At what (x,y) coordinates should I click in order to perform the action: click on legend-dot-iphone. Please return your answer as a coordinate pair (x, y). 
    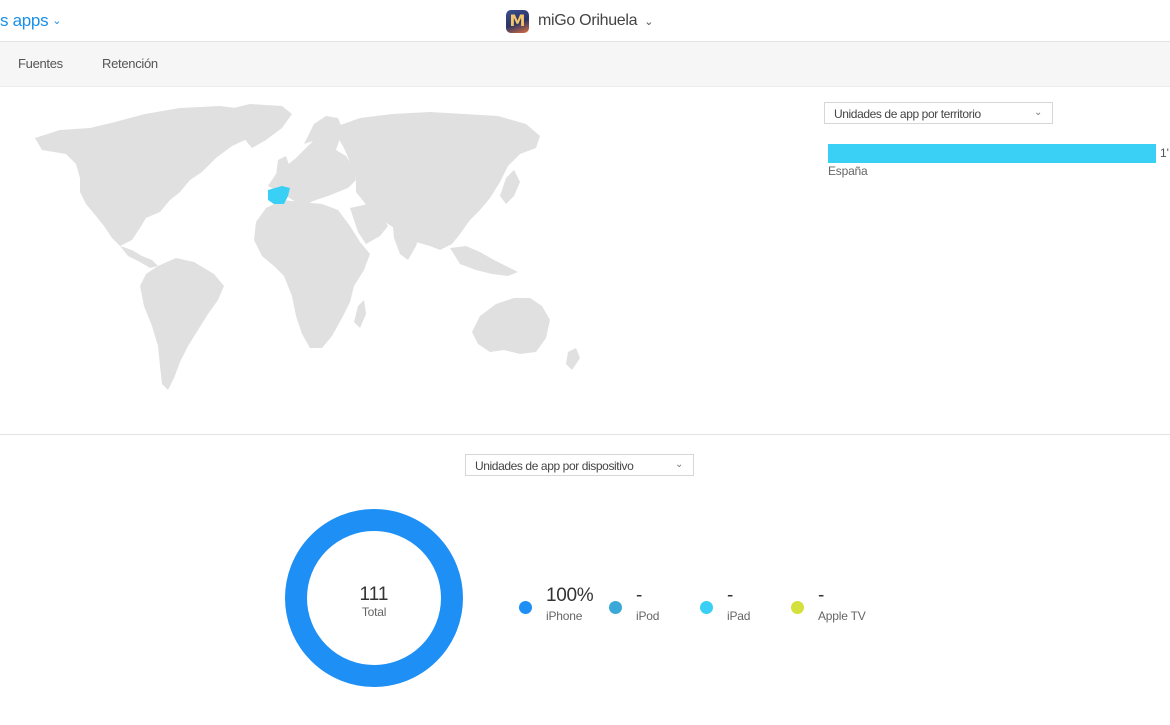
    Looking at the image, I should click on (525, 607).